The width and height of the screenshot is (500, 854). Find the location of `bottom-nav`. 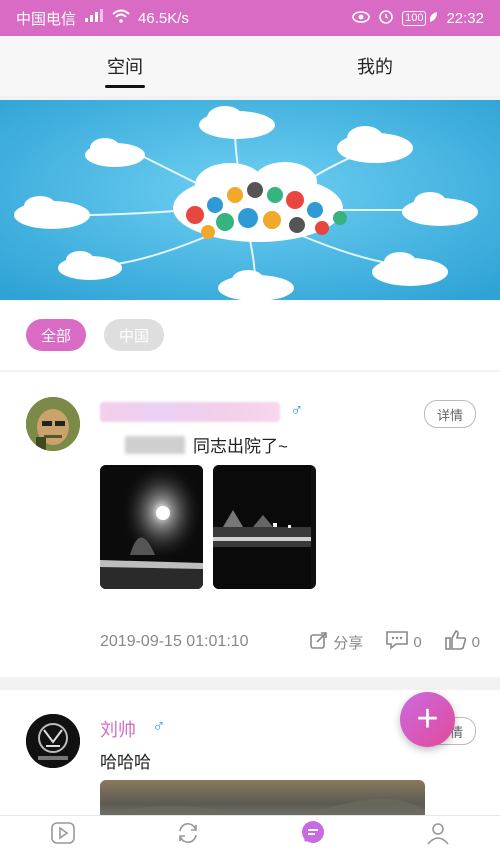

bottom-nav is located at coordinates (250, 834).